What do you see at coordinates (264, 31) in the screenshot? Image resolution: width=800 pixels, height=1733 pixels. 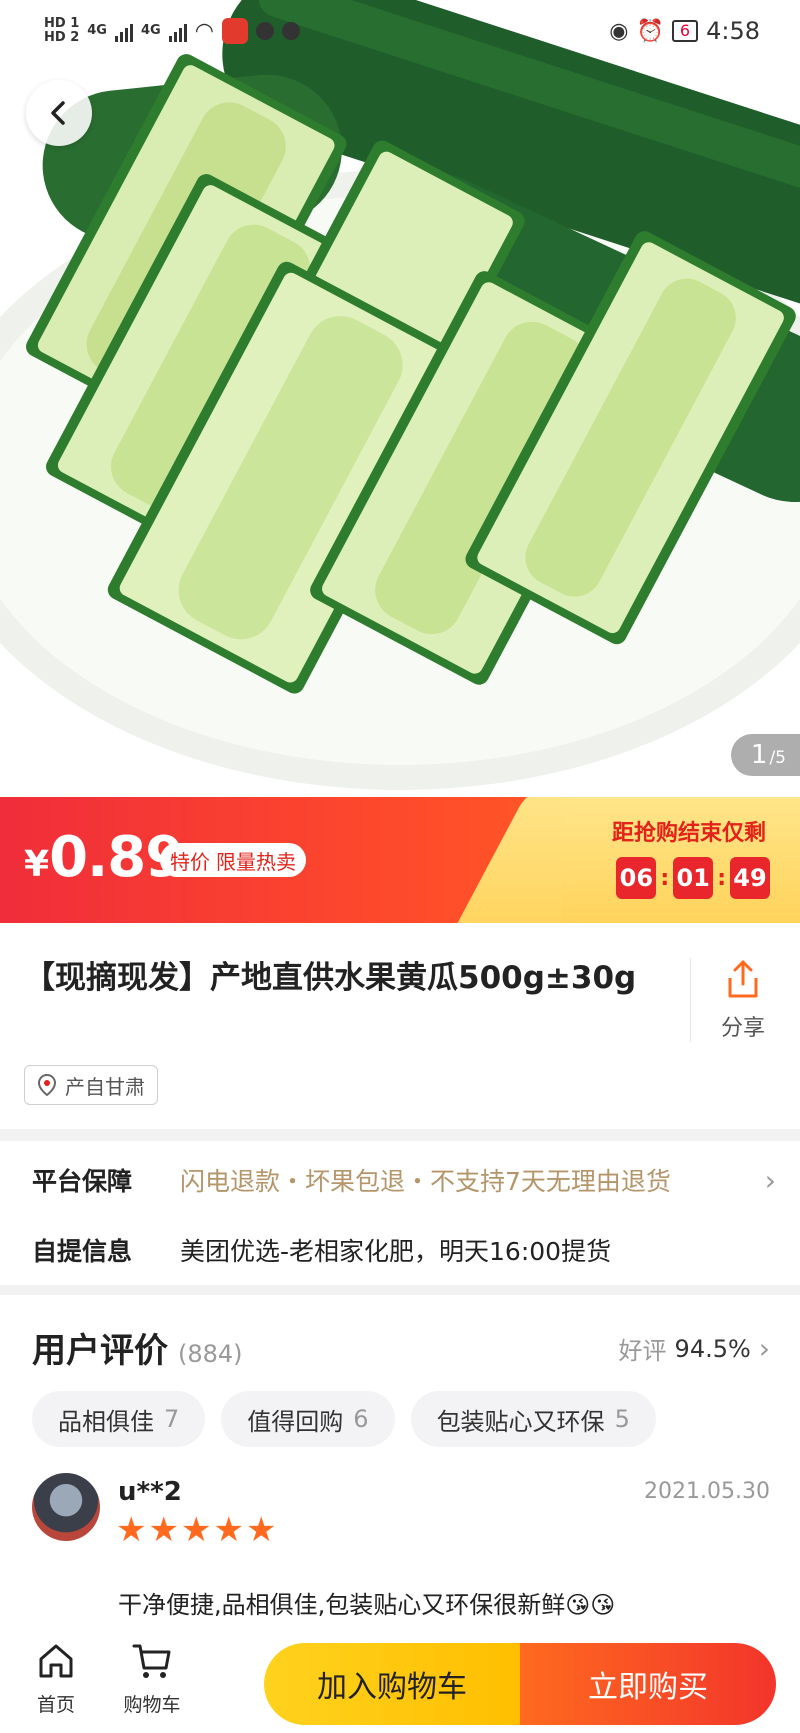 I see `notification-icon` at bounding box center [264, 31].